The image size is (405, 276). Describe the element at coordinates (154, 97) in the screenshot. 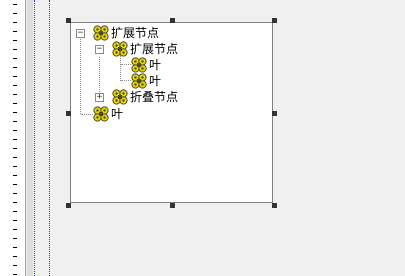

I see `tree-node-label: 折叠节点` at that location.